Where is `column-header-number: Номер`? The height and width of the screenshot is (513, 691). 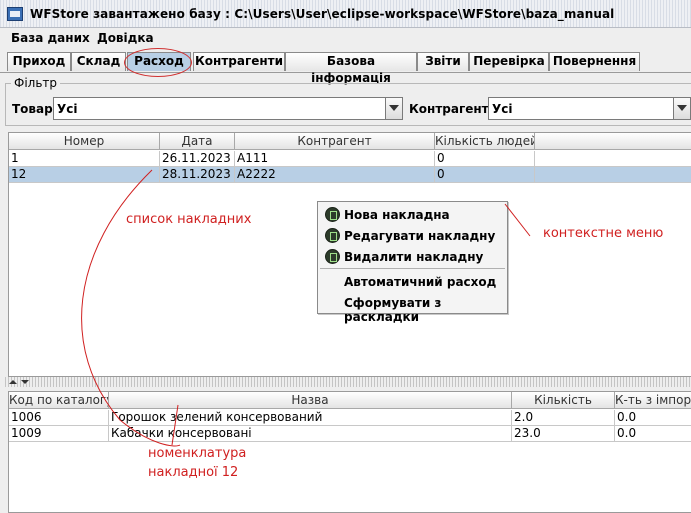
column-header-number: Номер is located at coordinates (84, 141).